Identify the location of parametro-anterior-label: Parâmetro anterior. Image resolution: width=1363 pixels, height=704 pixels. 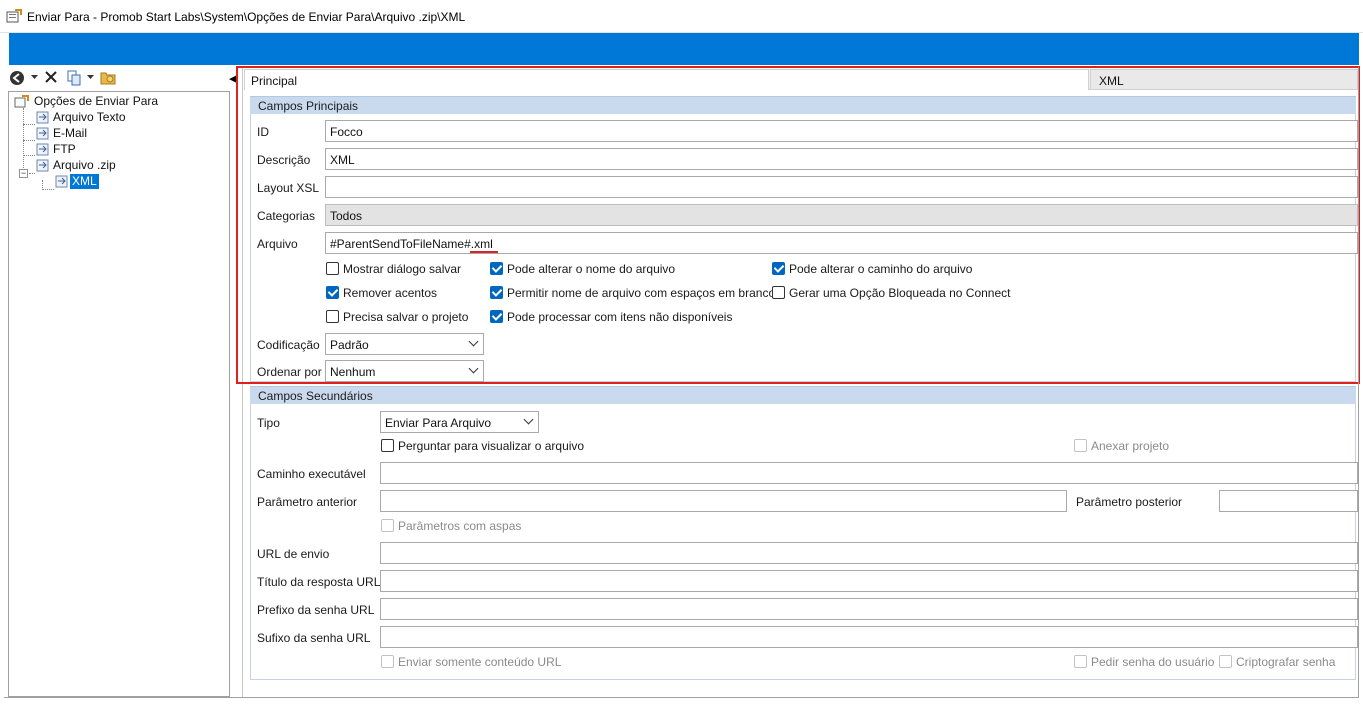
(307, 502).